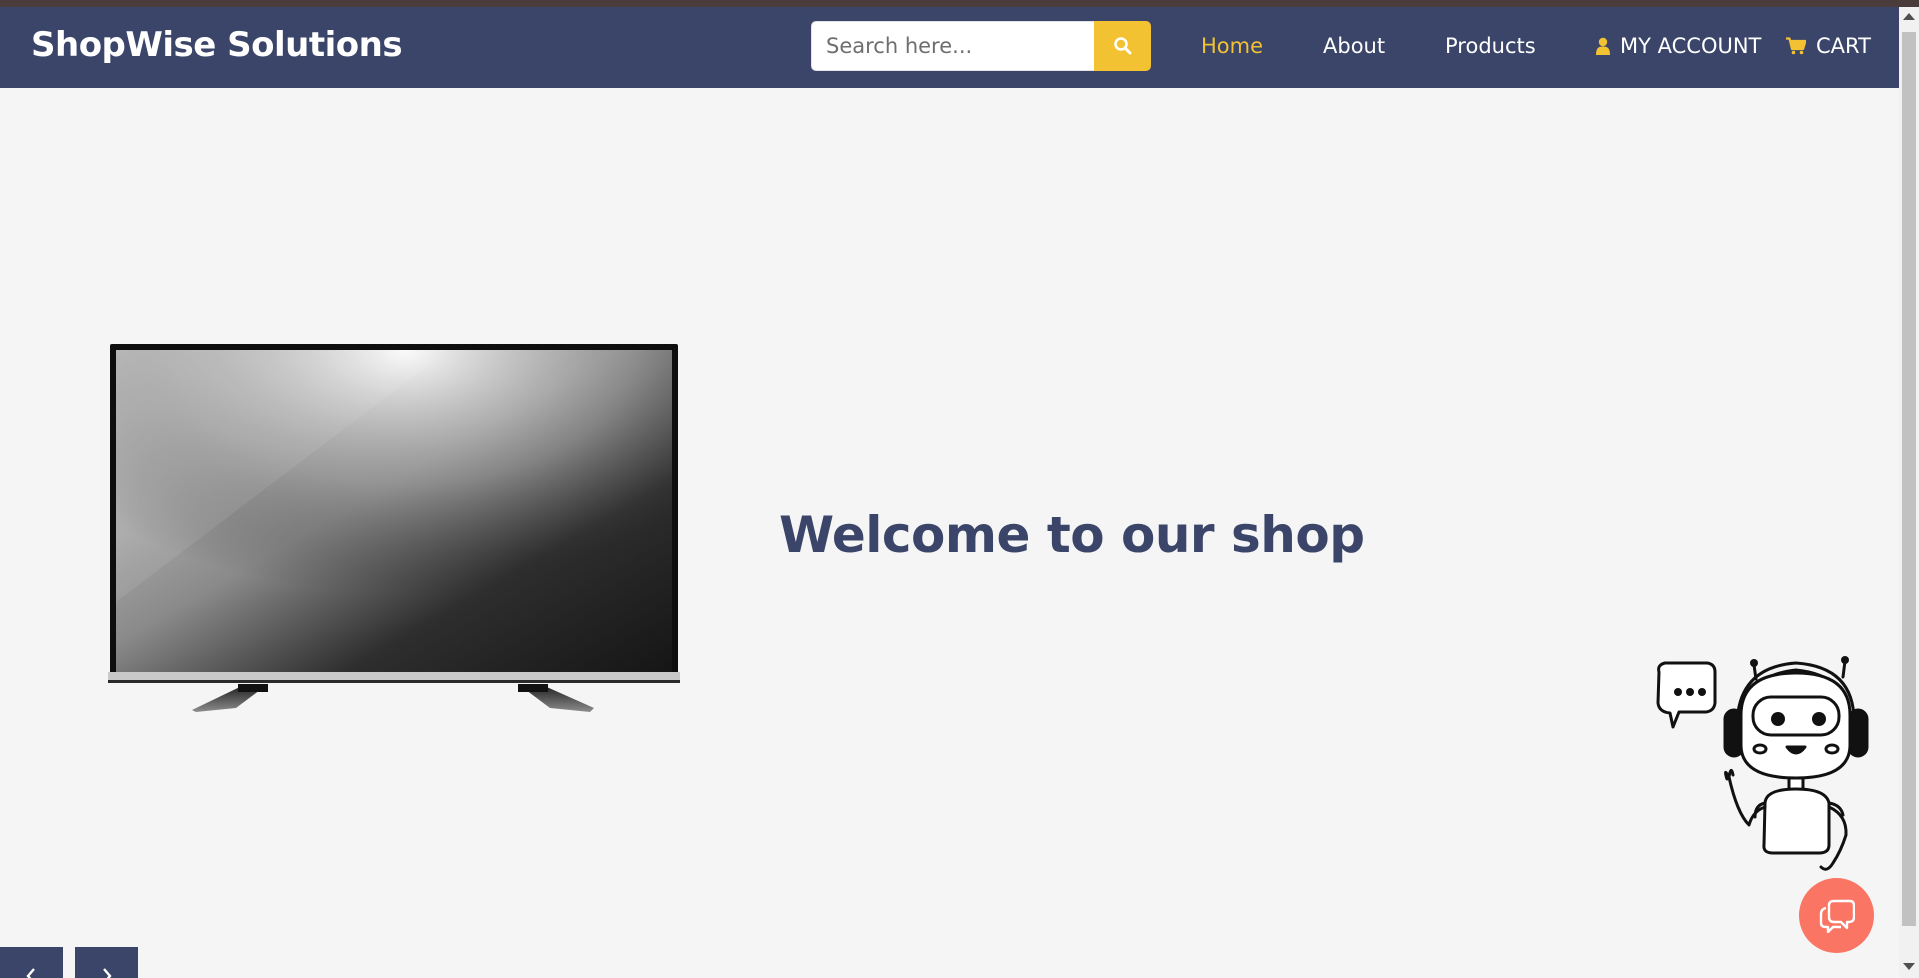 This screenshot has width=1919, height=978. Describe the element at coordinates (1909, 966) in the screenshot. I see `scrollbar-down-arrow` at that location.